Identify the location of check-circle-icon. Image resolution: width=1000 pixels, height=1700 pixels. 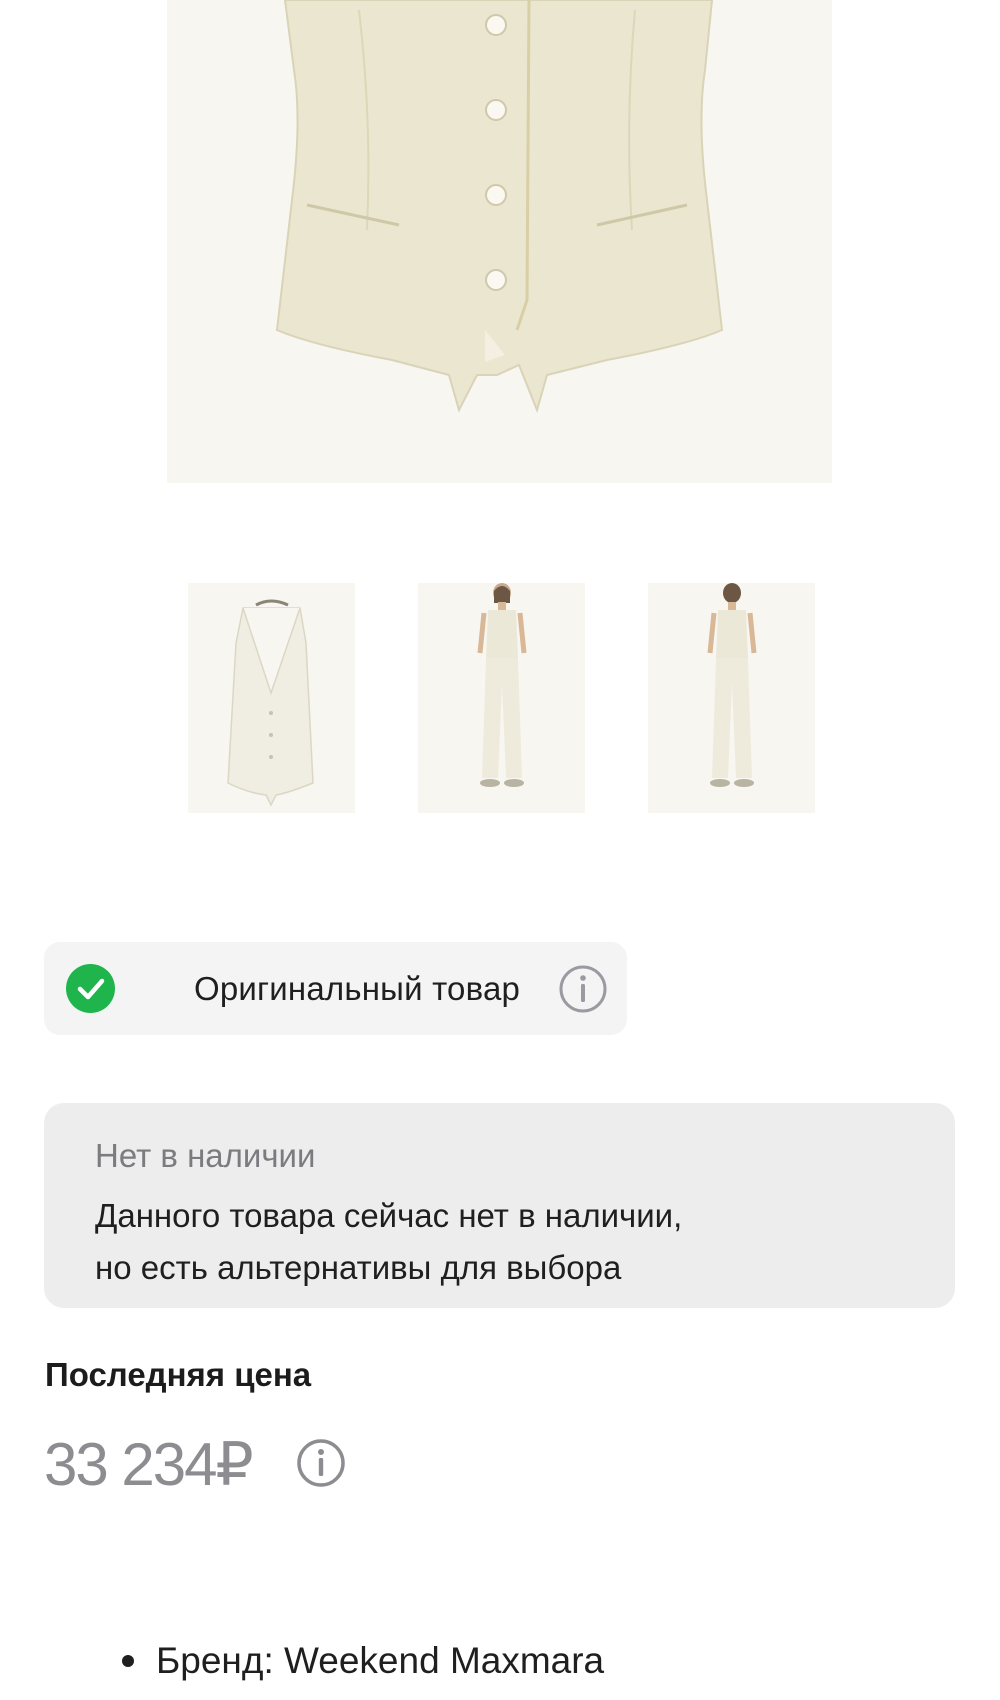
(90, 988).